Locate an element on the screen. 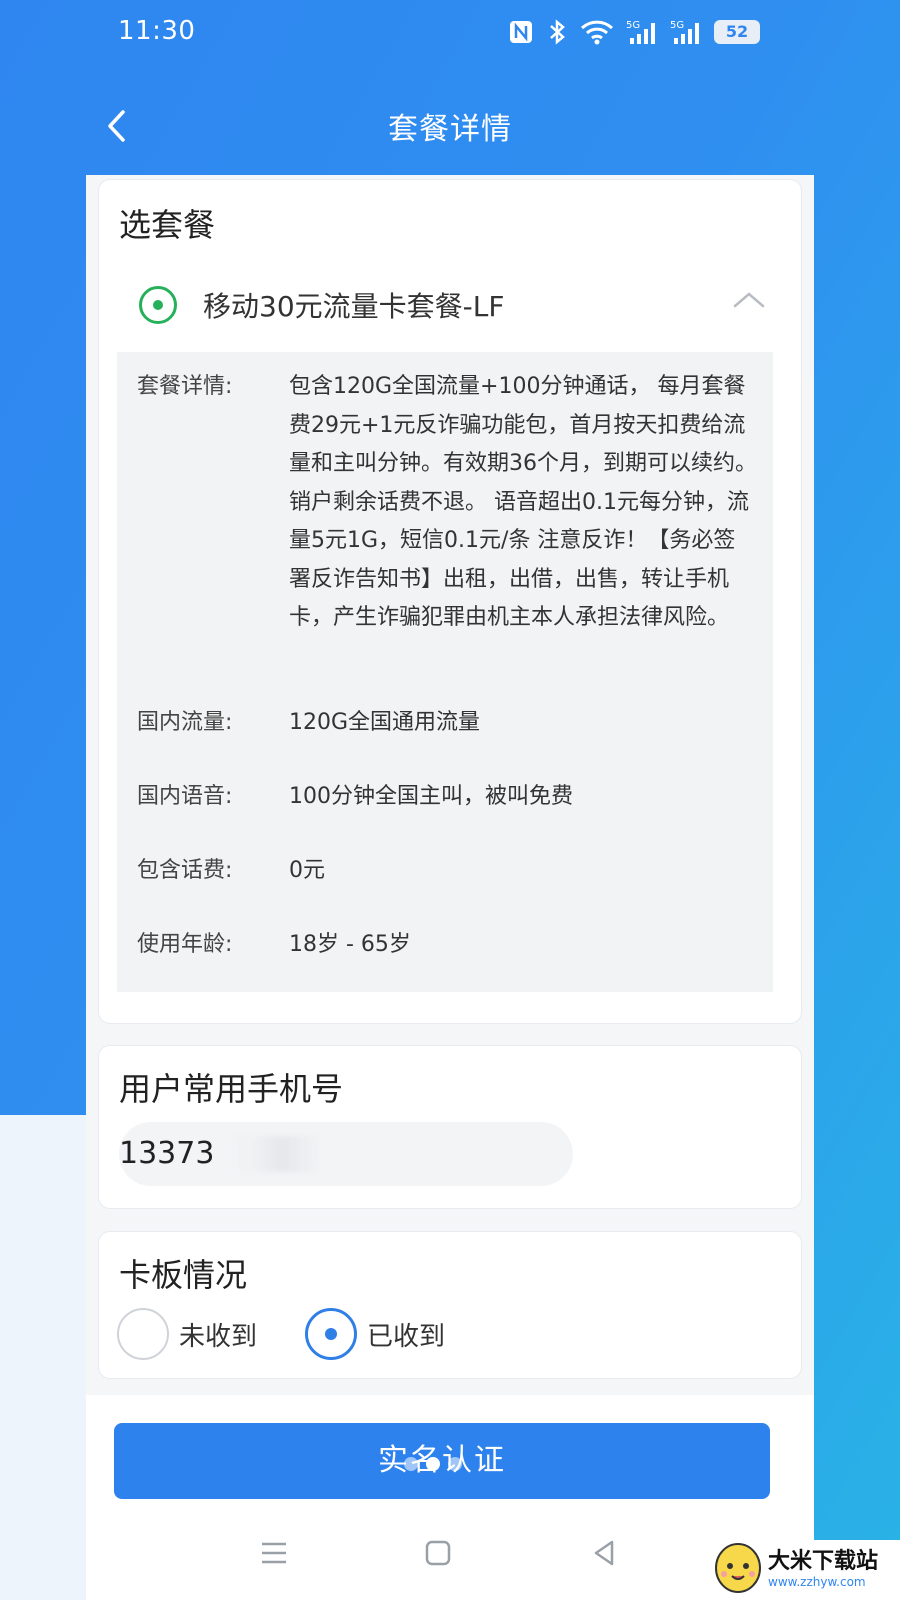 The width and height of the screenshot is (900, 1600). plan-name: 移动30元流量卡套餐-LF is located at coordinates (354, 306).